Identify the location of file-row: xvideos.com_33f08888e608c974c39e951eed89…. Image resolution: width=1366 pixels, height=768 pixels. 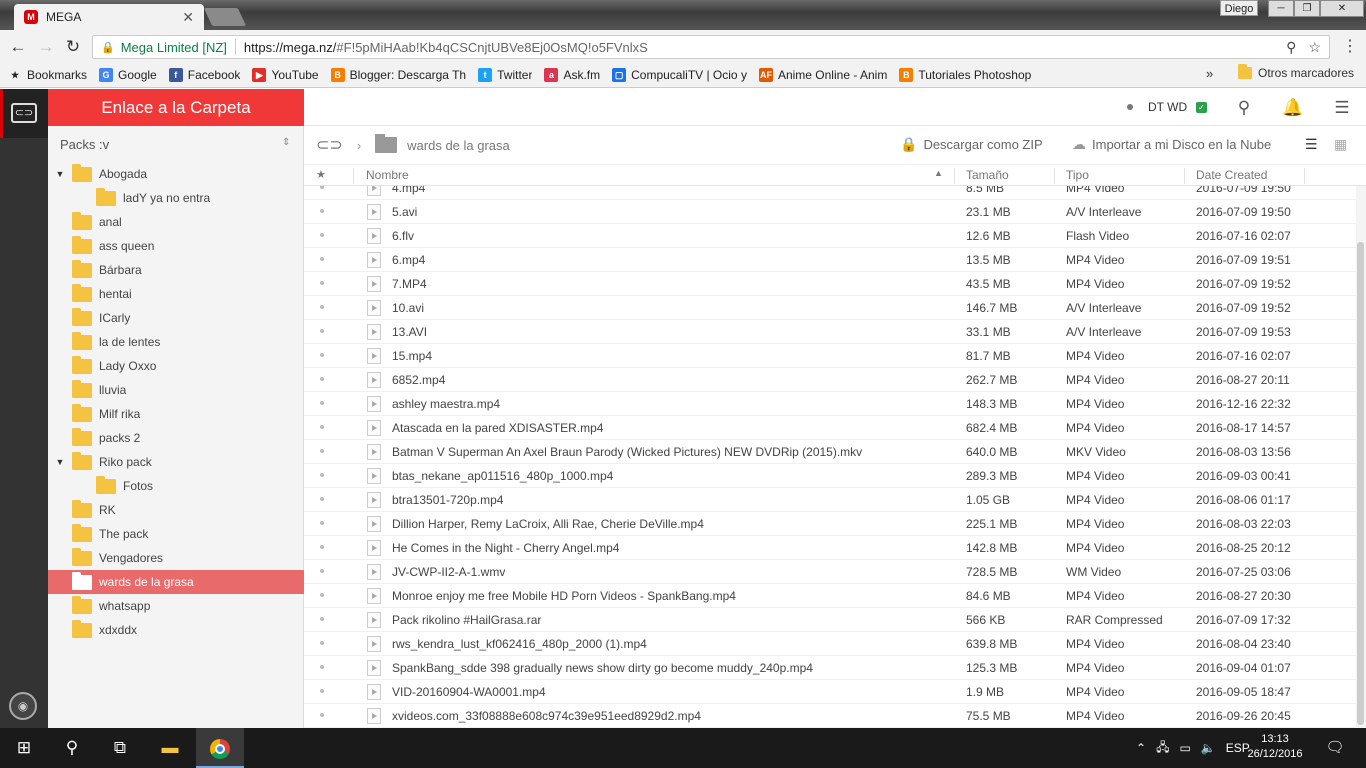
(830, 716).